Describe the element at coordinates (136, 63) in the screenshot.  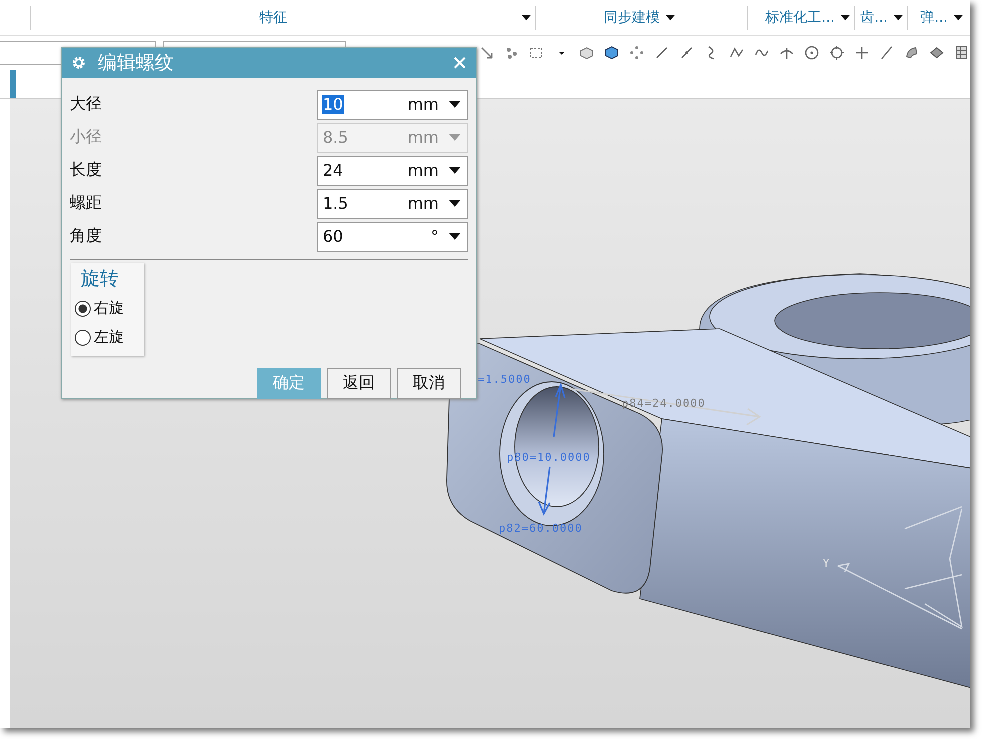
I see `dialog-title: 编辑螺纹` at that location.